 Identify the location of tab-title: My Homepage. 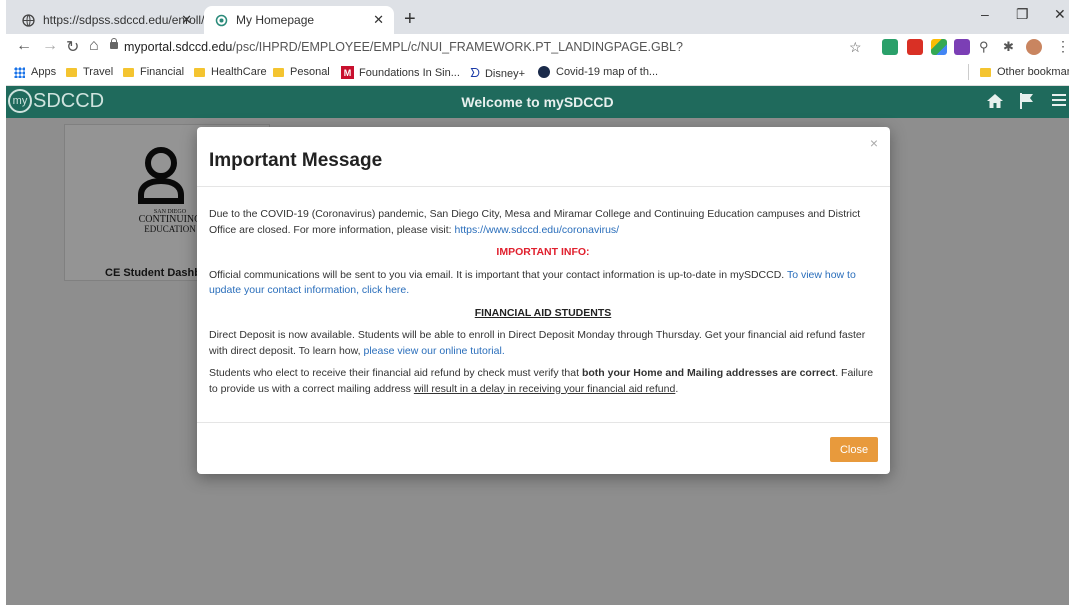
(275, 20).